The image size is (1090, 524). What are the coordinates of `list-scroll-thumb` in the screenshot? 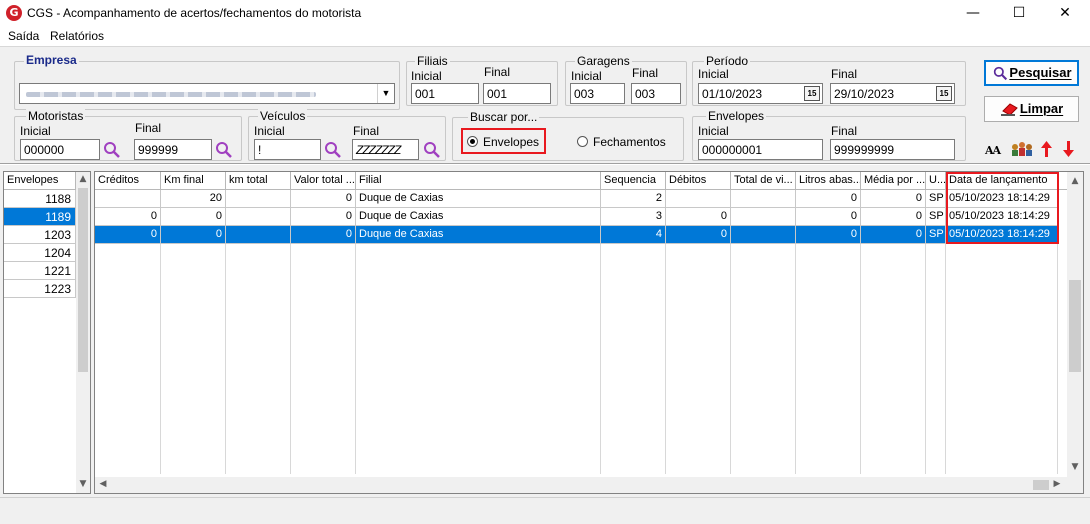 It's located at (83, 280).